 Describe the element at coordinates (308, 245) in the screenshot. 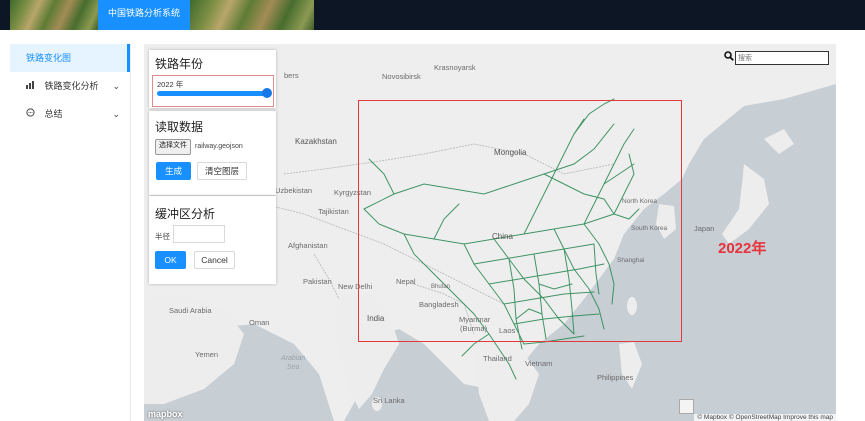

I see `map-label: Afghanistan` at that location.